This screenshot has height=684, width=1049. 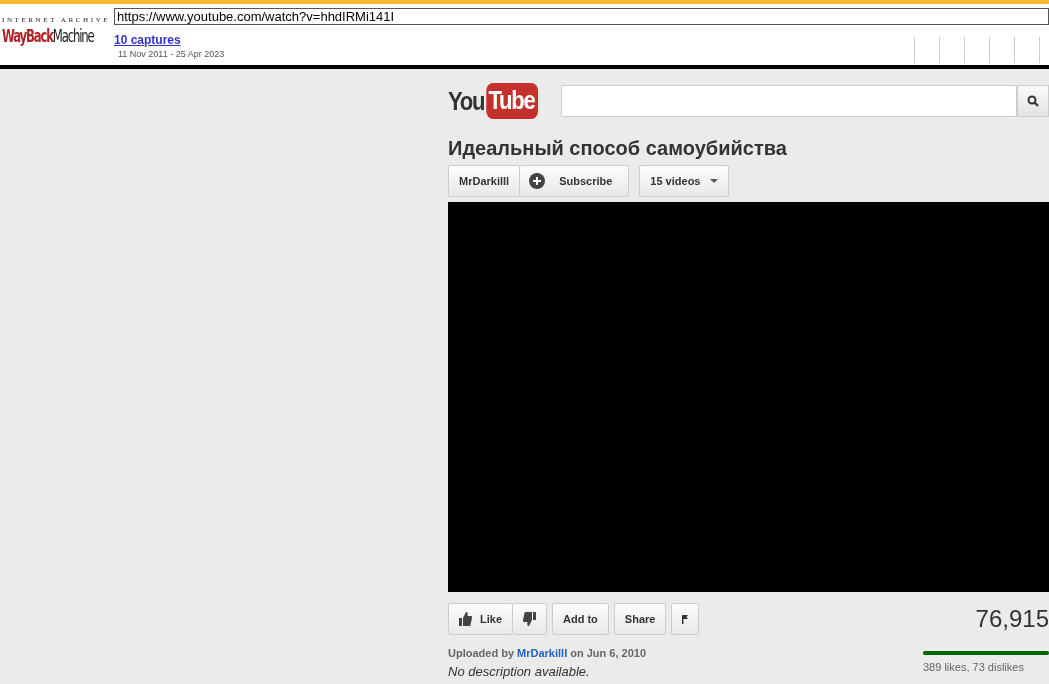 I want to click on add-to-button: Add to, so click(x=580, y=619).